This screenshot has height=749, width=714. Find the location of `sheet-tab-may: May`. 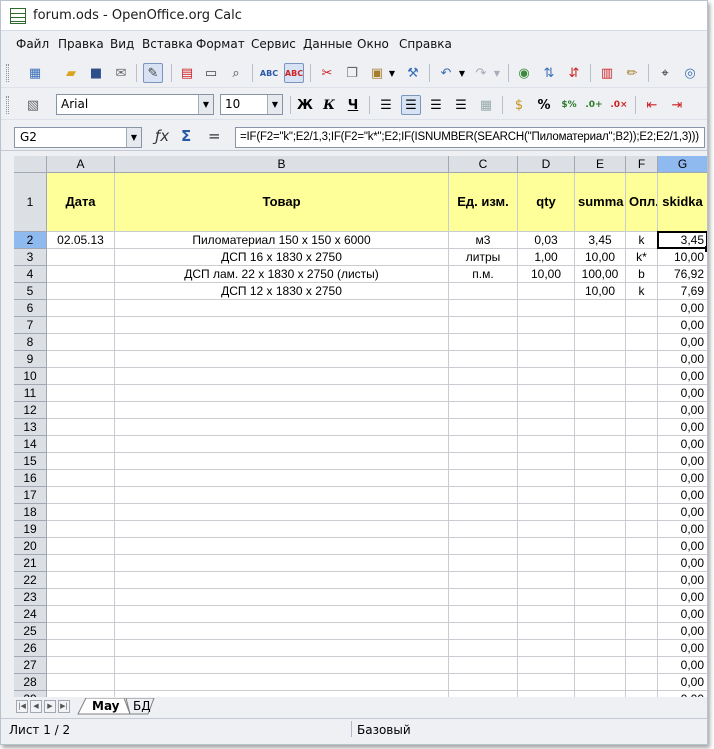

sheet-tab-may: May is located at coordinates (106, 706).